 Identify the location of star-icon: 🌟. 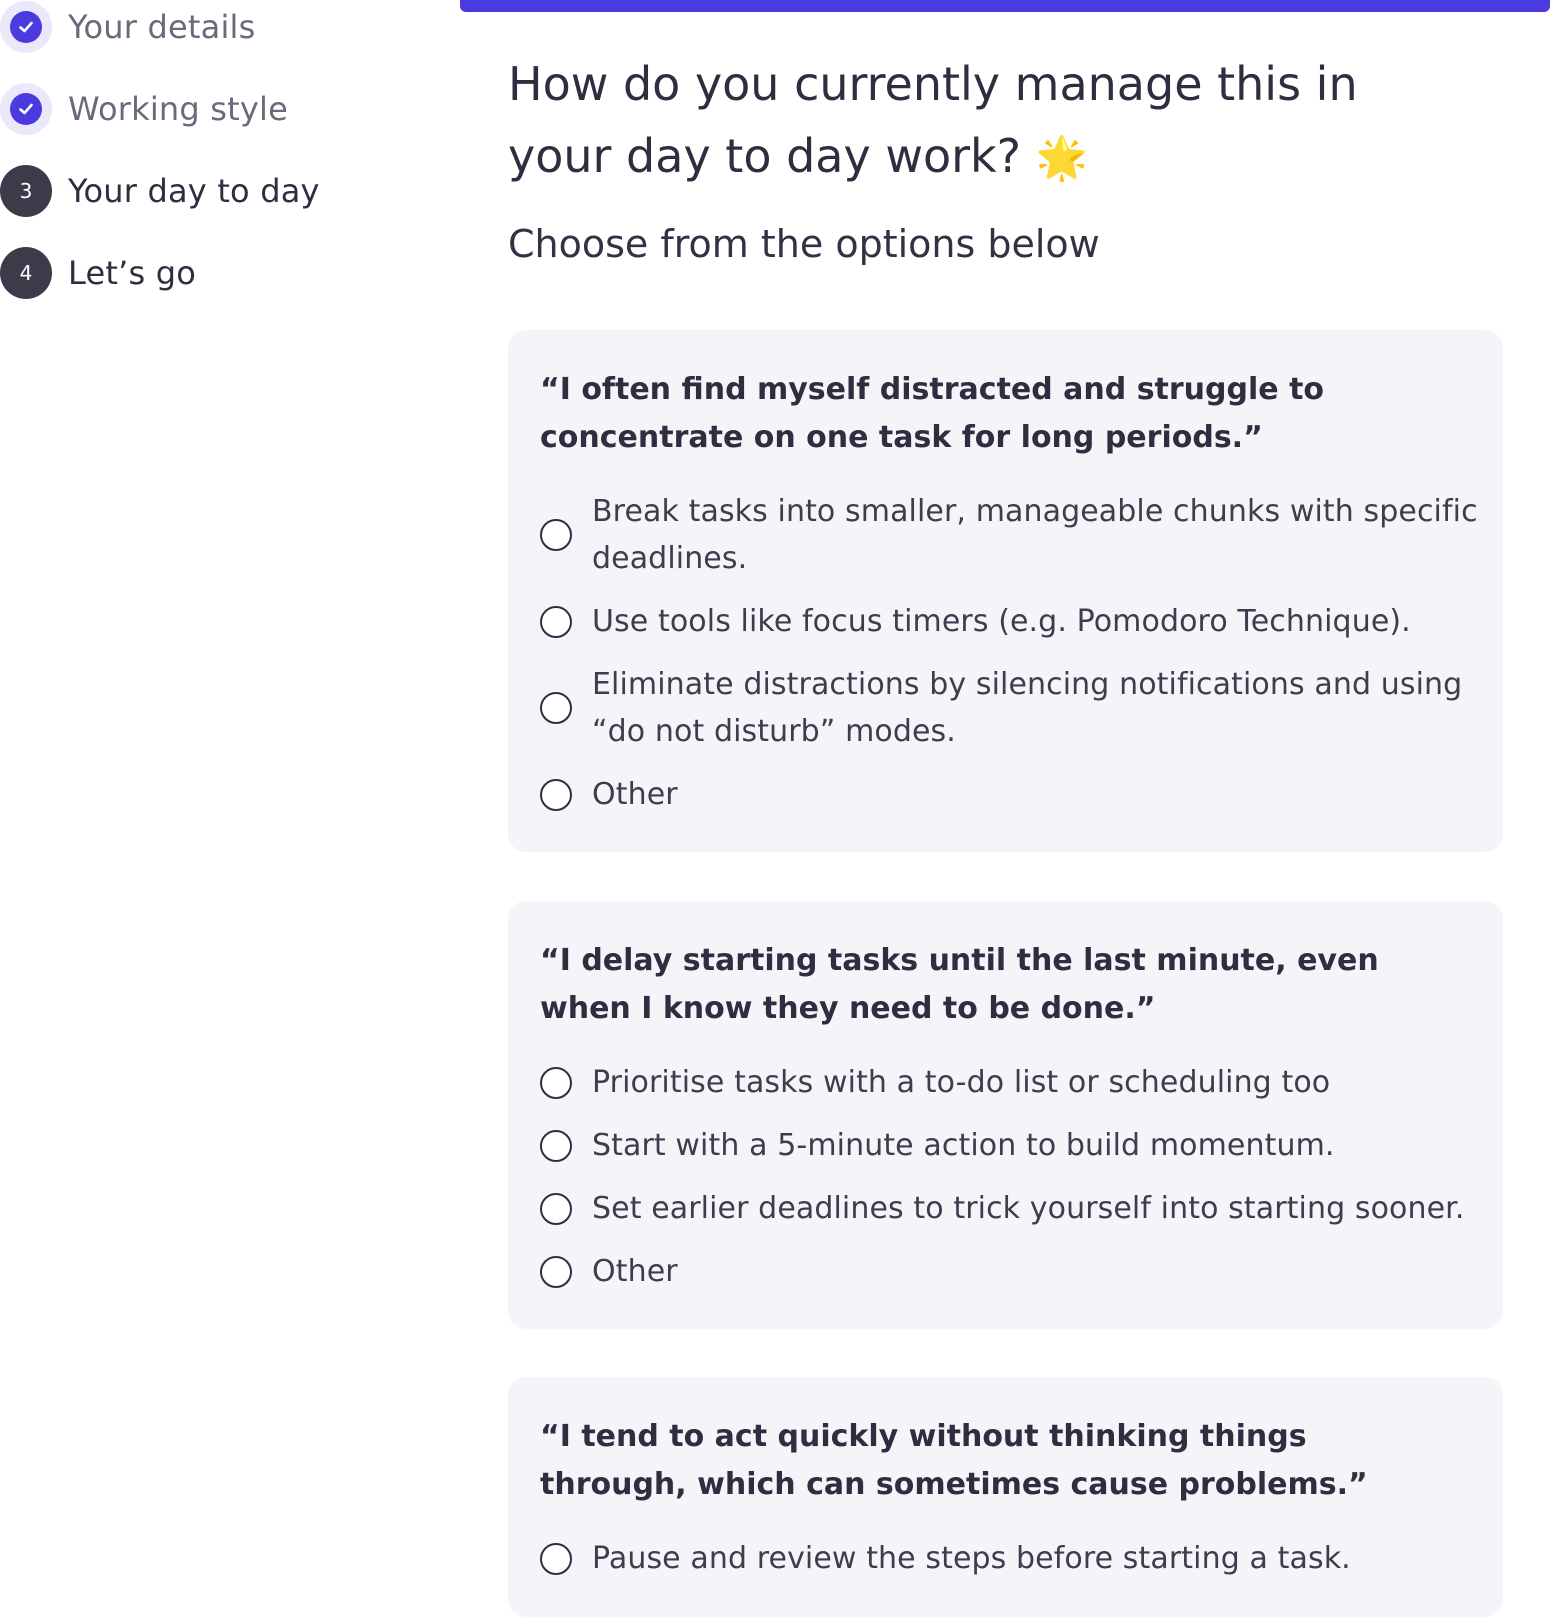
(1061, 157).